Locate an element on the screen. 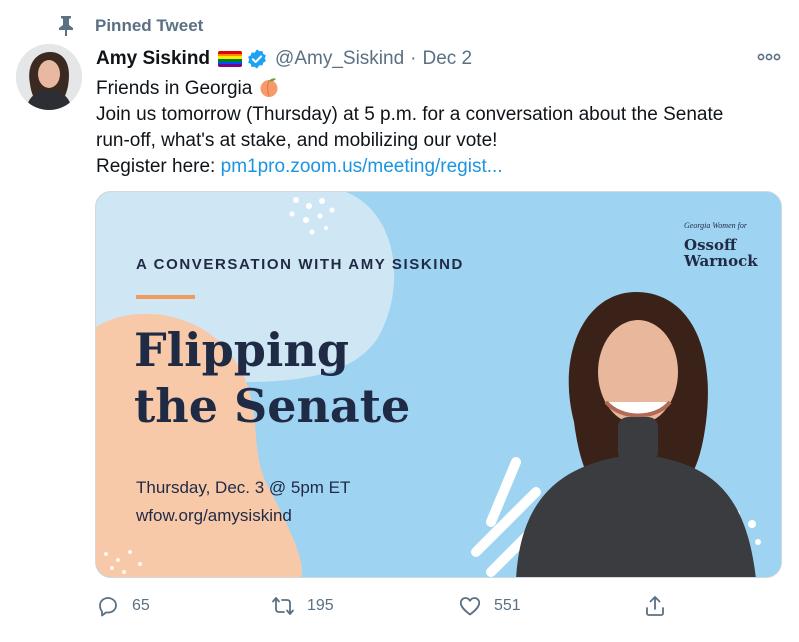 Image resolution: width=799 pixels, height=642 pixels. logo-warnock: Warnock is located at coordinates (721, 261).